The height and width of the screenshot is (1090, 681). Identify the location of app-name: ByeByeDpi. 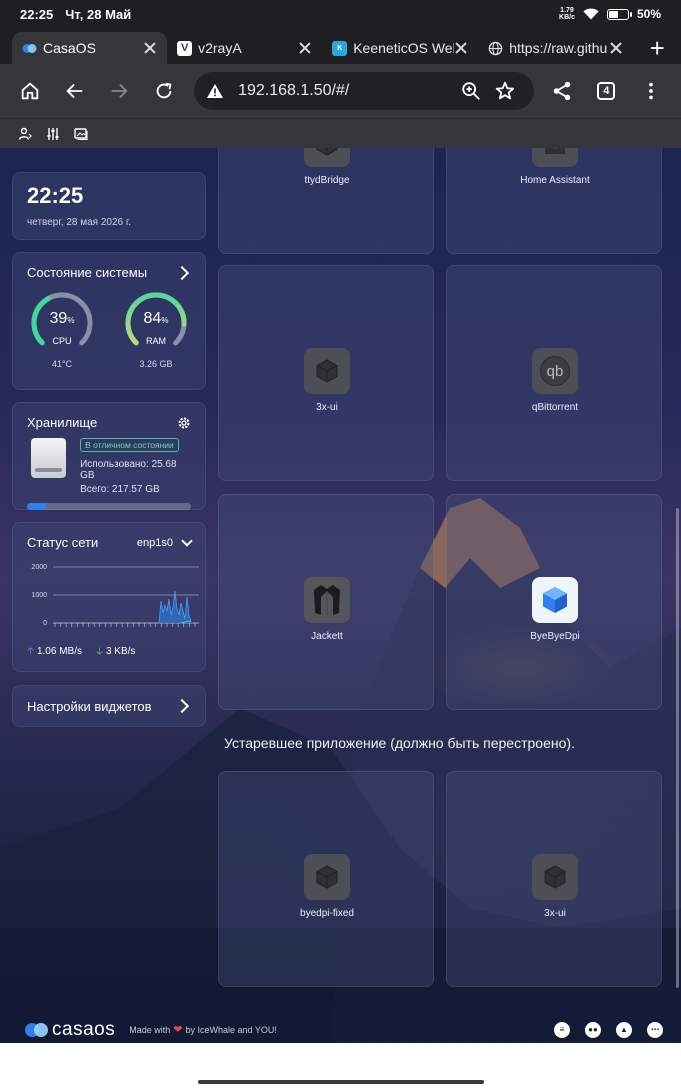
(555, 636).